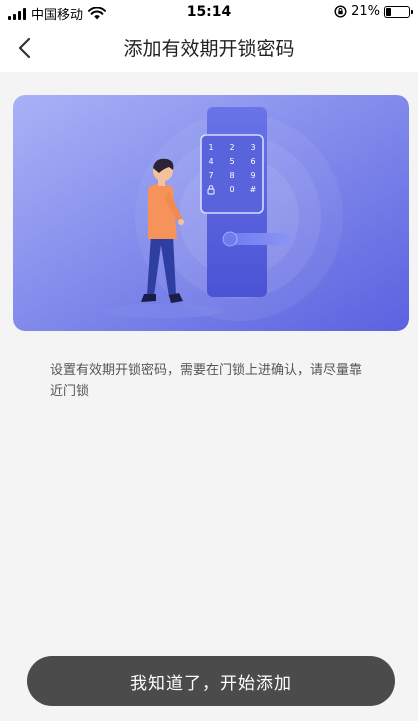 Image resolution: width=418 pixels, height=721 pixels. I want to click on status-bar: 中国移动 15:14 21%, so click(209, 12).